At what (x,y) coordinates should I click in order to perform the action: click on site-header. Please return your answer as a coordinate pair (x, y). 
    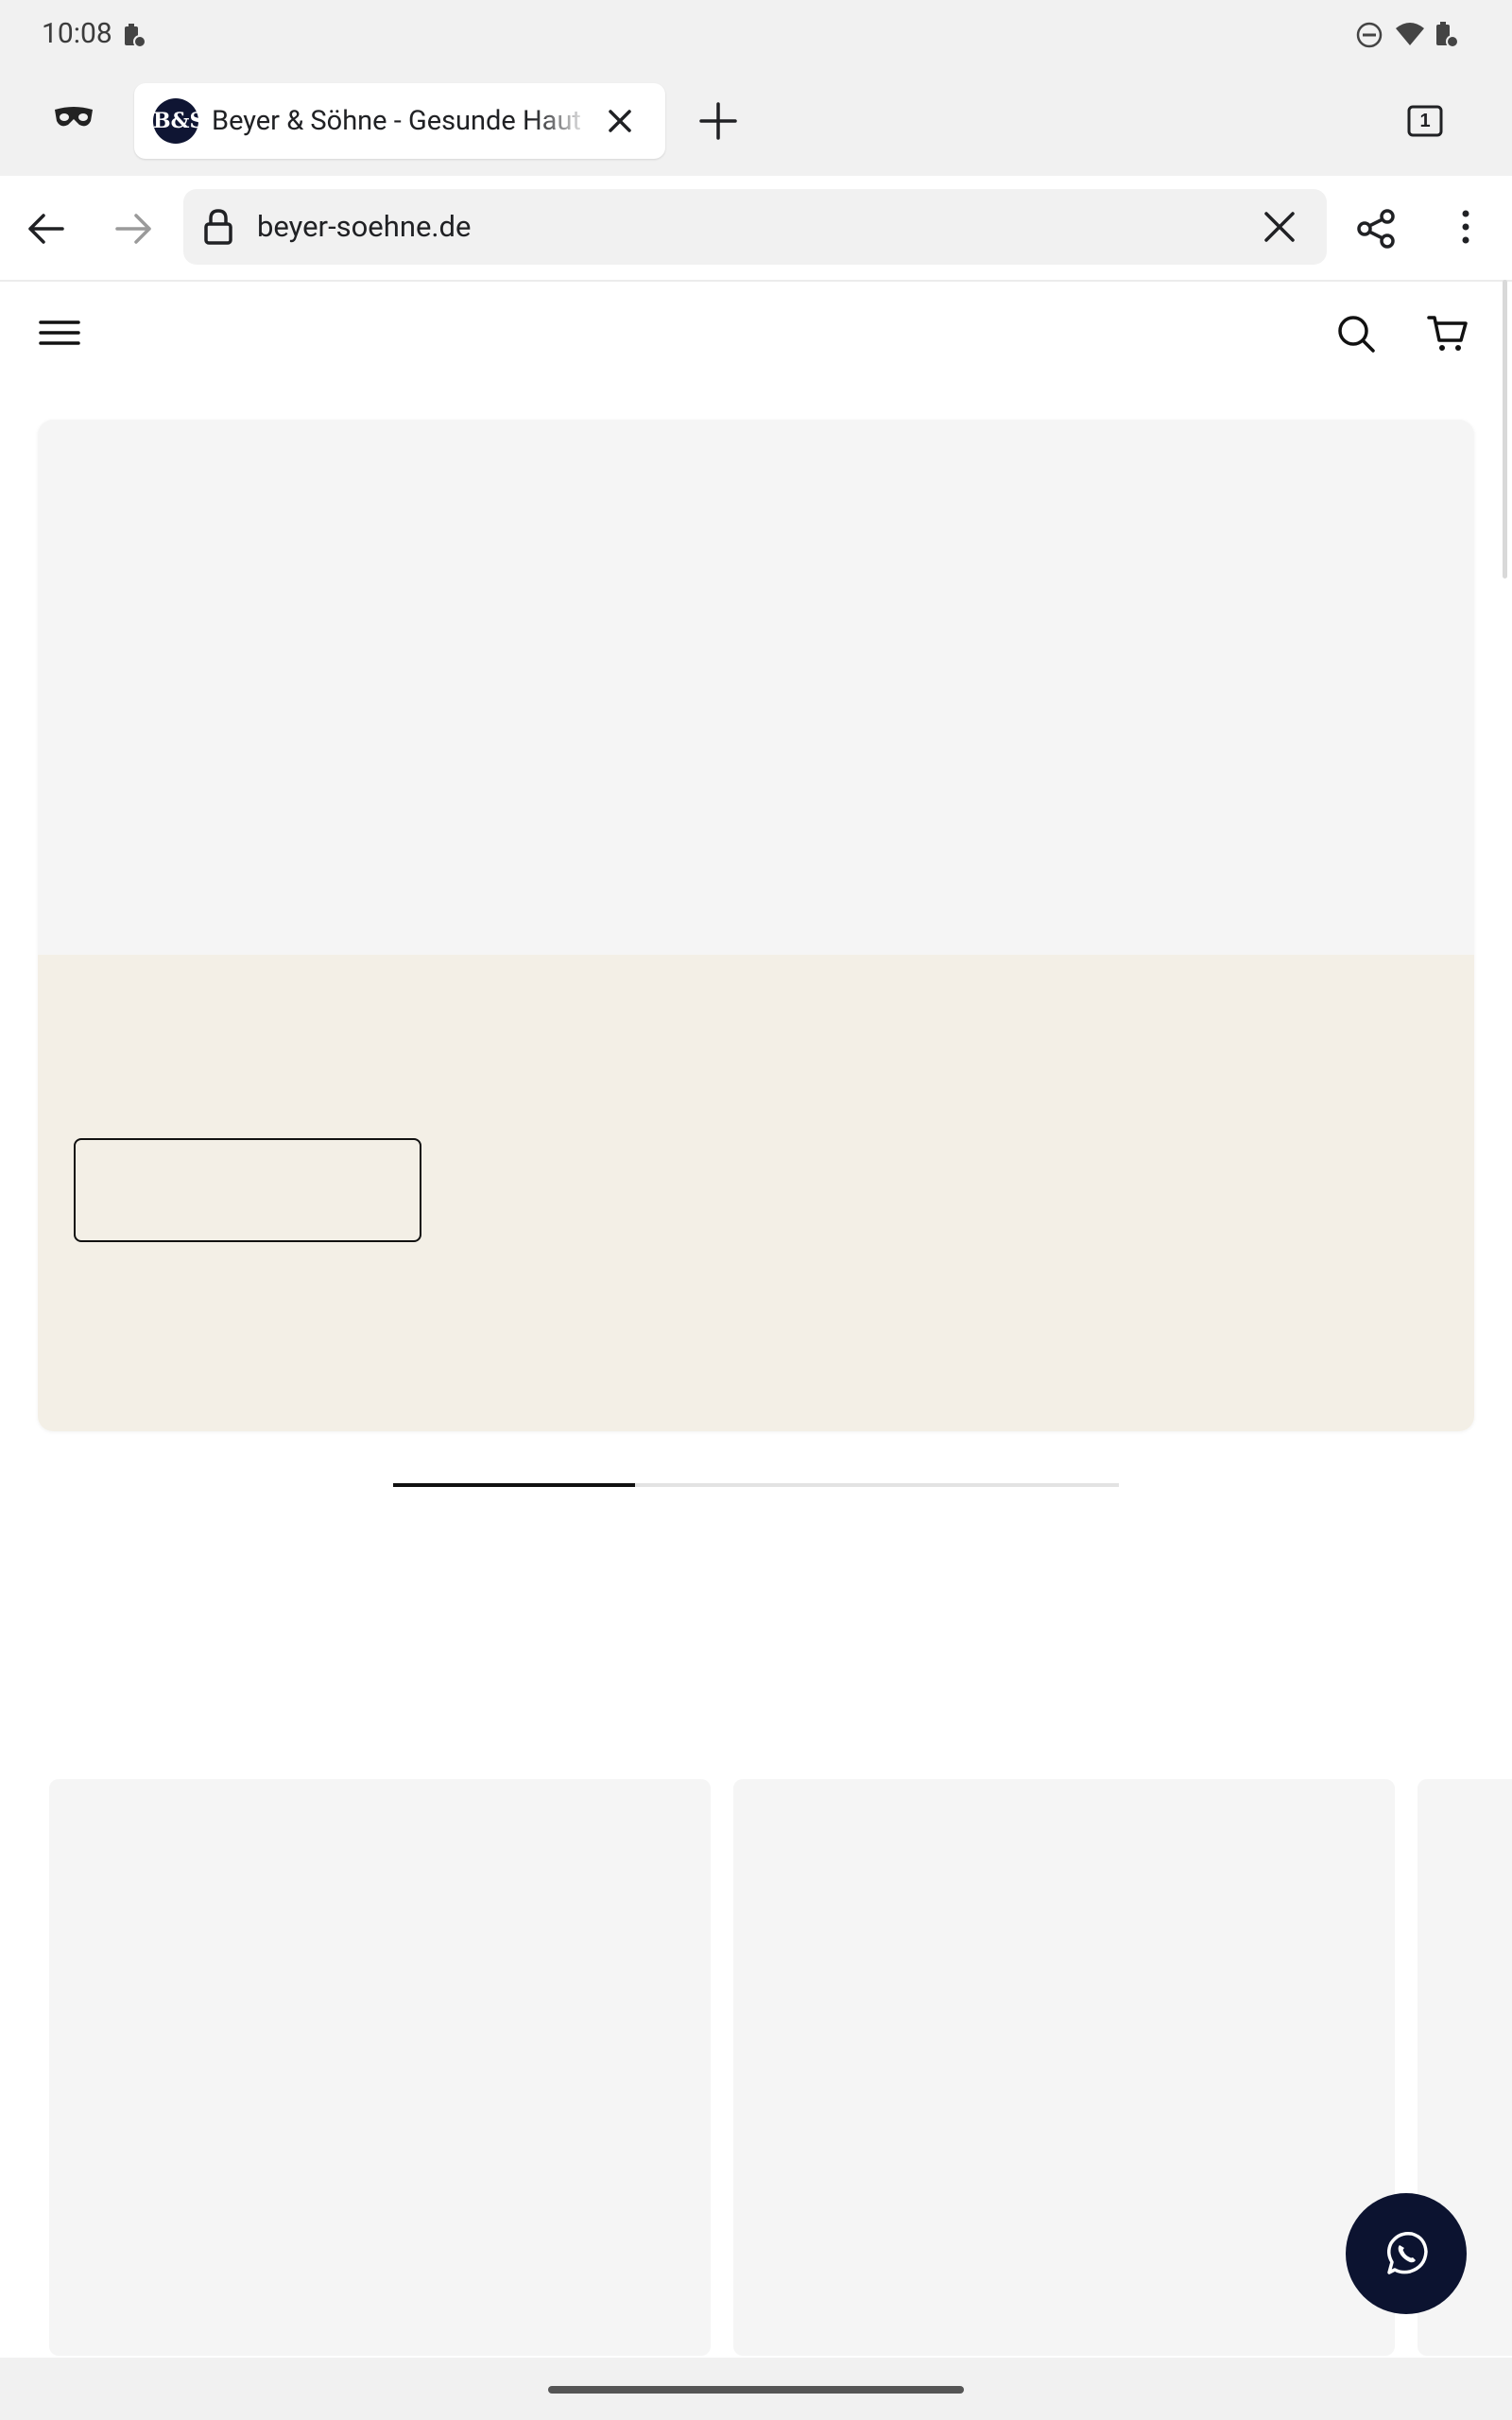
    Looking at the image, I should click on (756, 334).